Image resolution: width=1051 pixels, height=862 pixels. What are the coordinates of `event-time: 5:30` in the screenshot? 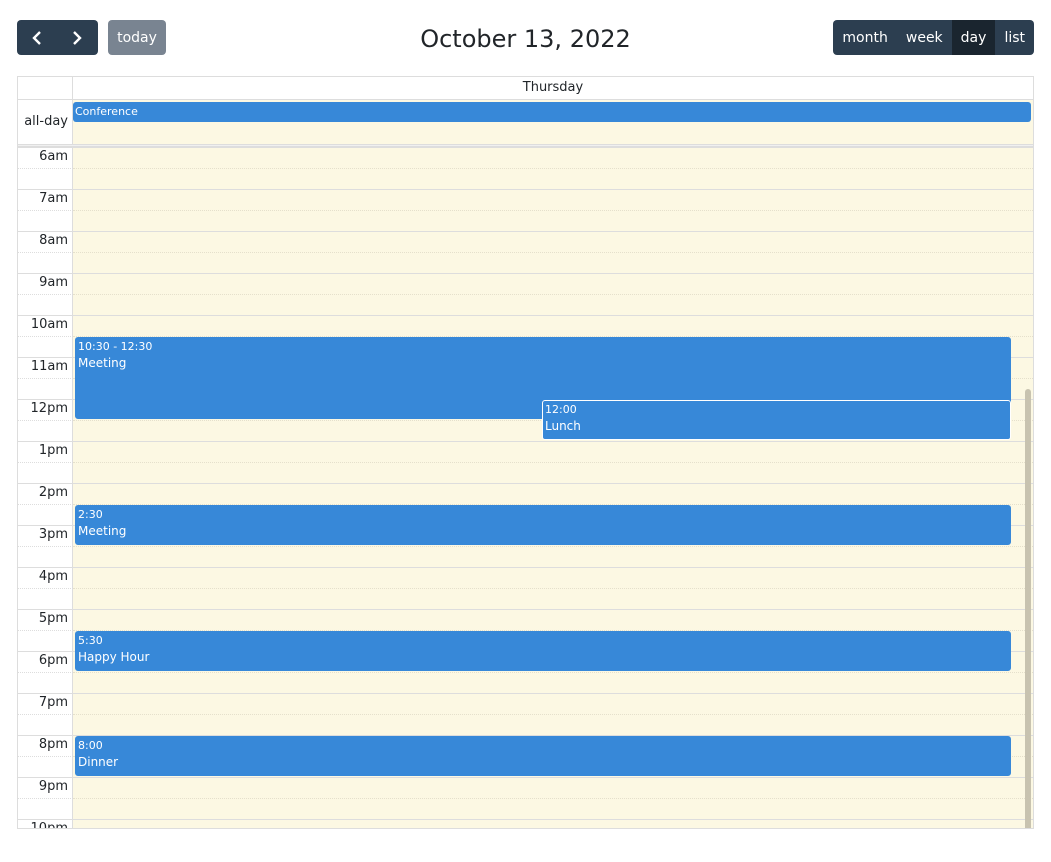 It's located at (90, 640).